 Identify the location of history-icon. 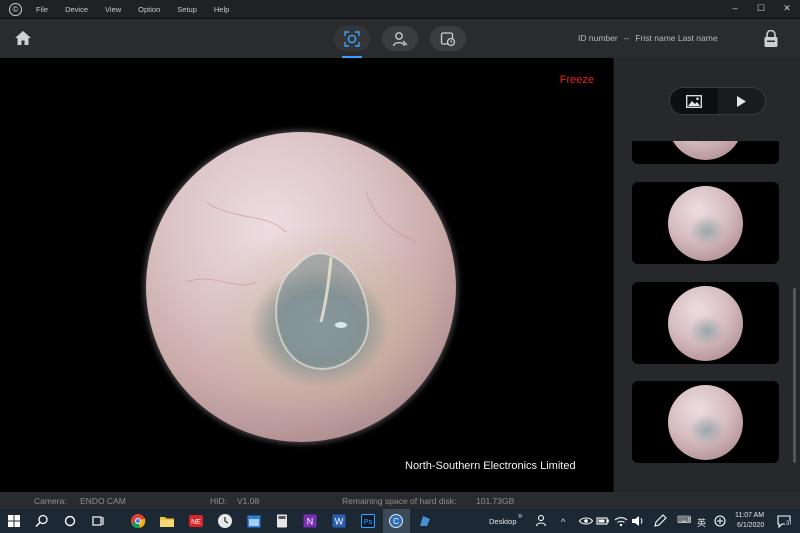
(448, 38).